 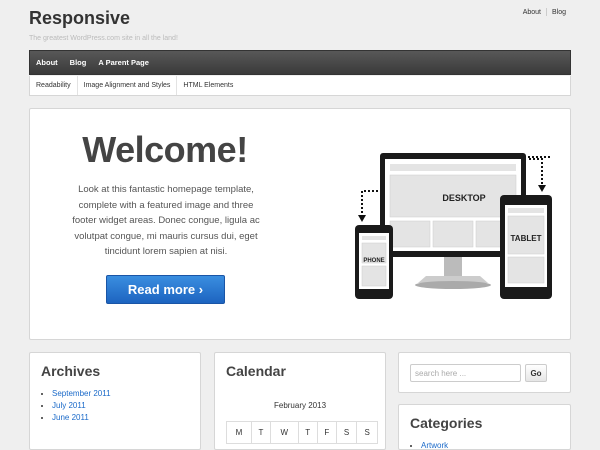 What do you see at coordinates (78, 62) in the screenshot?
I see `nav-item-blog: Blog` at bounding box center [78, 62].